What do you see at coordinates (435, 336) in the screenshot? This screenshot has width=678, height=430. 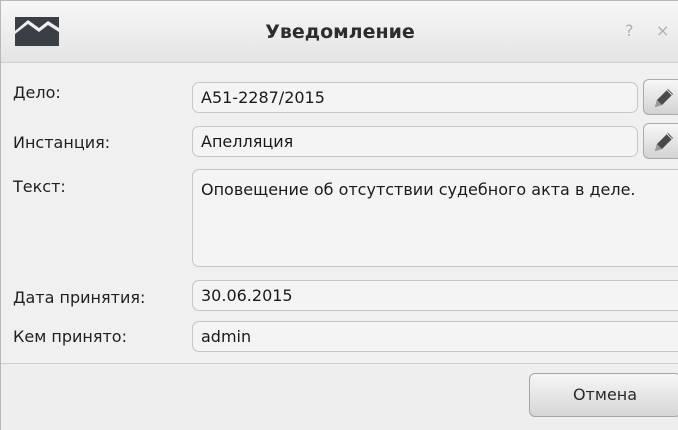 I see `accepted-by-field: admin` at bounding box center [435, 336].